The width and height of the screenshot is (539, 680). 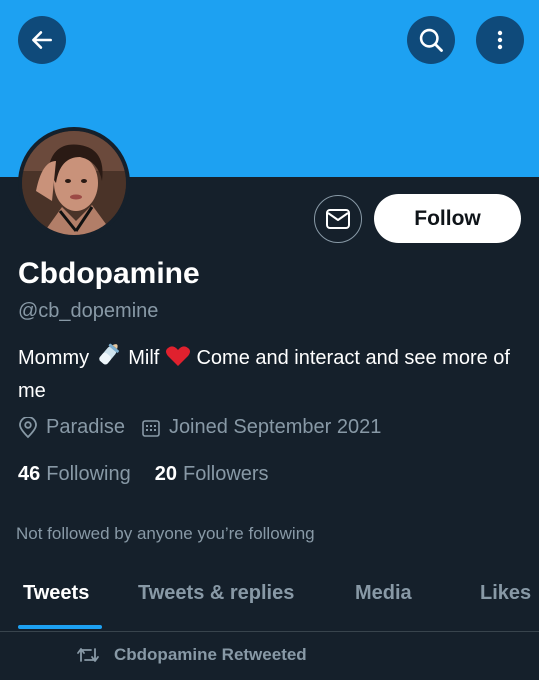 I want to click on profile-meta: Paradise Joined September 2021, so click(x=207, y=427).